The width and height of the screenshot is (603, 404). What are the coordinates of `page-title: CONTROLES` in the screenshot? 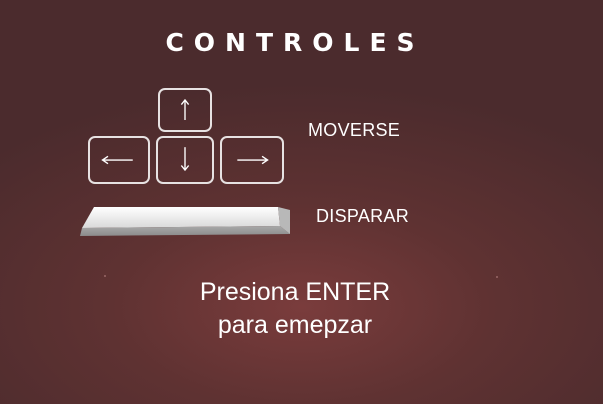 It's located at (295, 42).